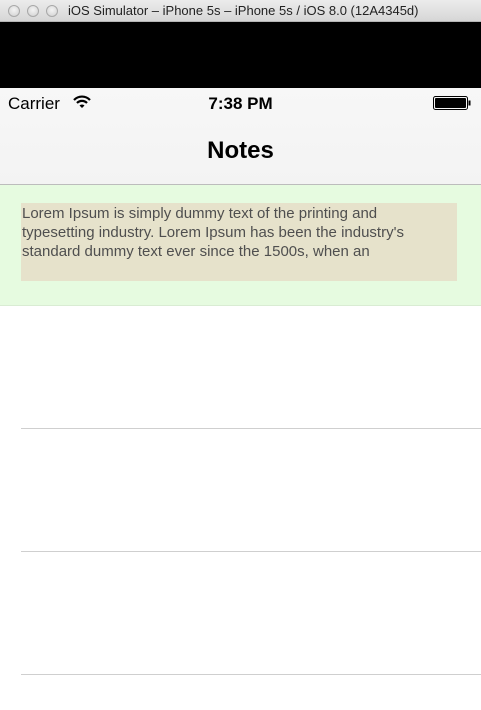 The width and height of the screenshot is (481, 710). What do you see at coordinates (452, 103) in the screenshot?
I see `battery-icon` at bounding box center [452, 103].